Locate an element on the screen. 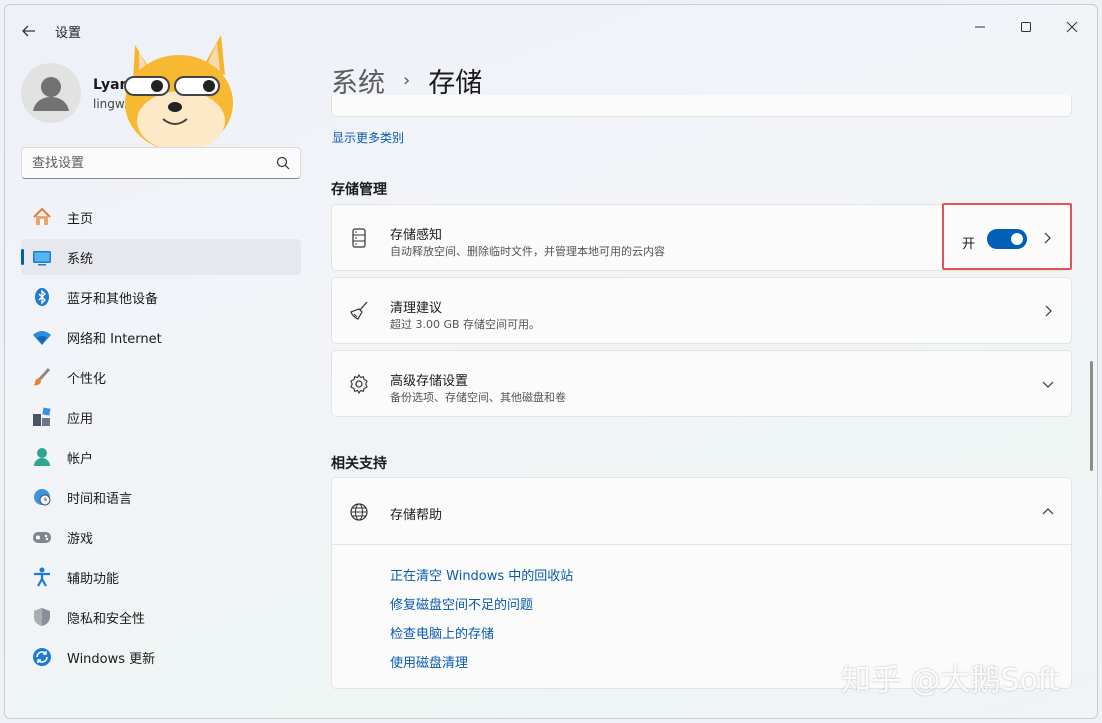 The height and width of the screenshot is (723, 1102). section-title-storage-management: 存储管理 is located at coordinates (359, 190).